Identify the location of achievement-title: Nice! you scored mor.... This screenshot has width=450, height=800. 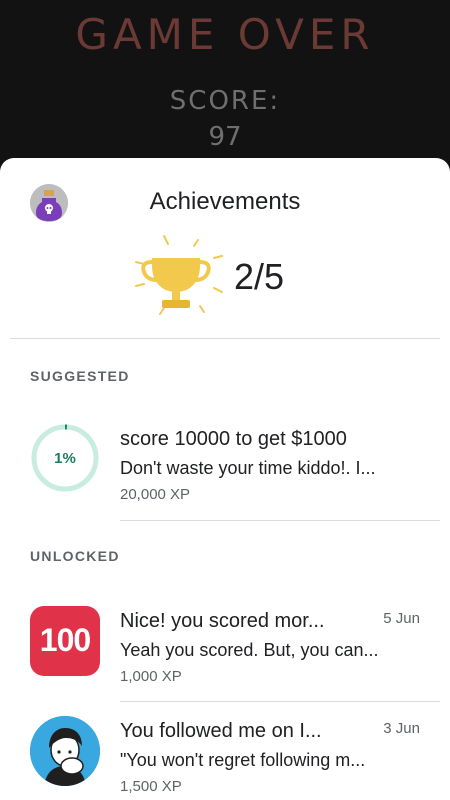
(222, 621).